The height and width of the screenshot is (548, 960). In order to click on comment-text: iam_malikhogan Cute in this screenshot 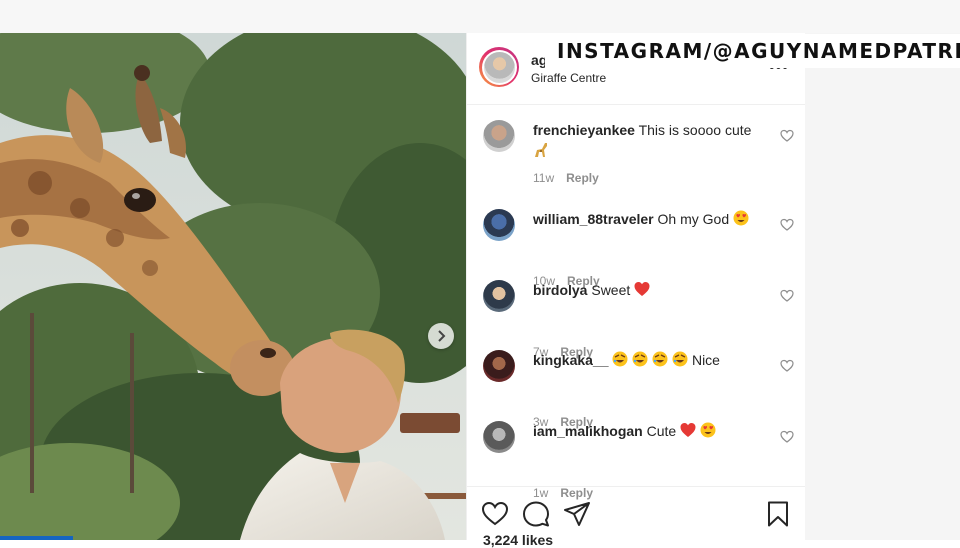, I will do `click(653, 431)`.